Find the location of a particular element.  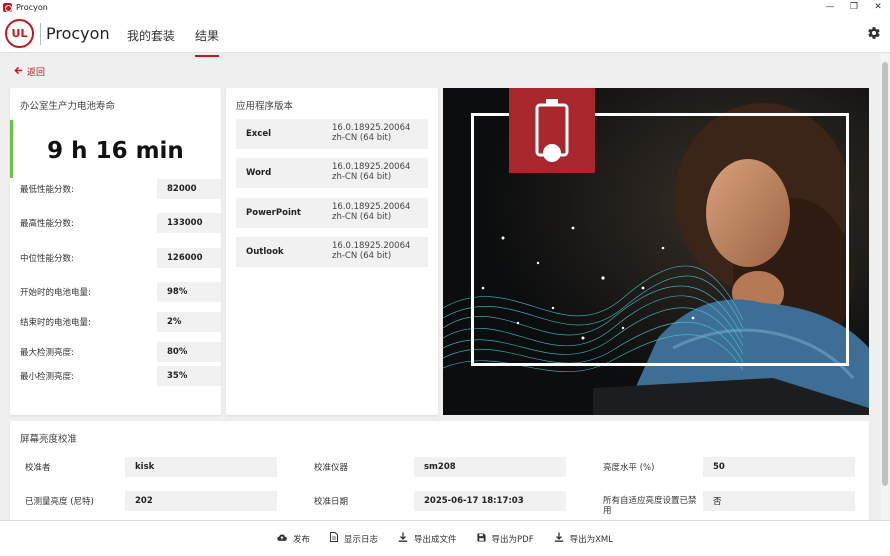

calibration-label: 校准仪器 is located at coordinates (331, 468).